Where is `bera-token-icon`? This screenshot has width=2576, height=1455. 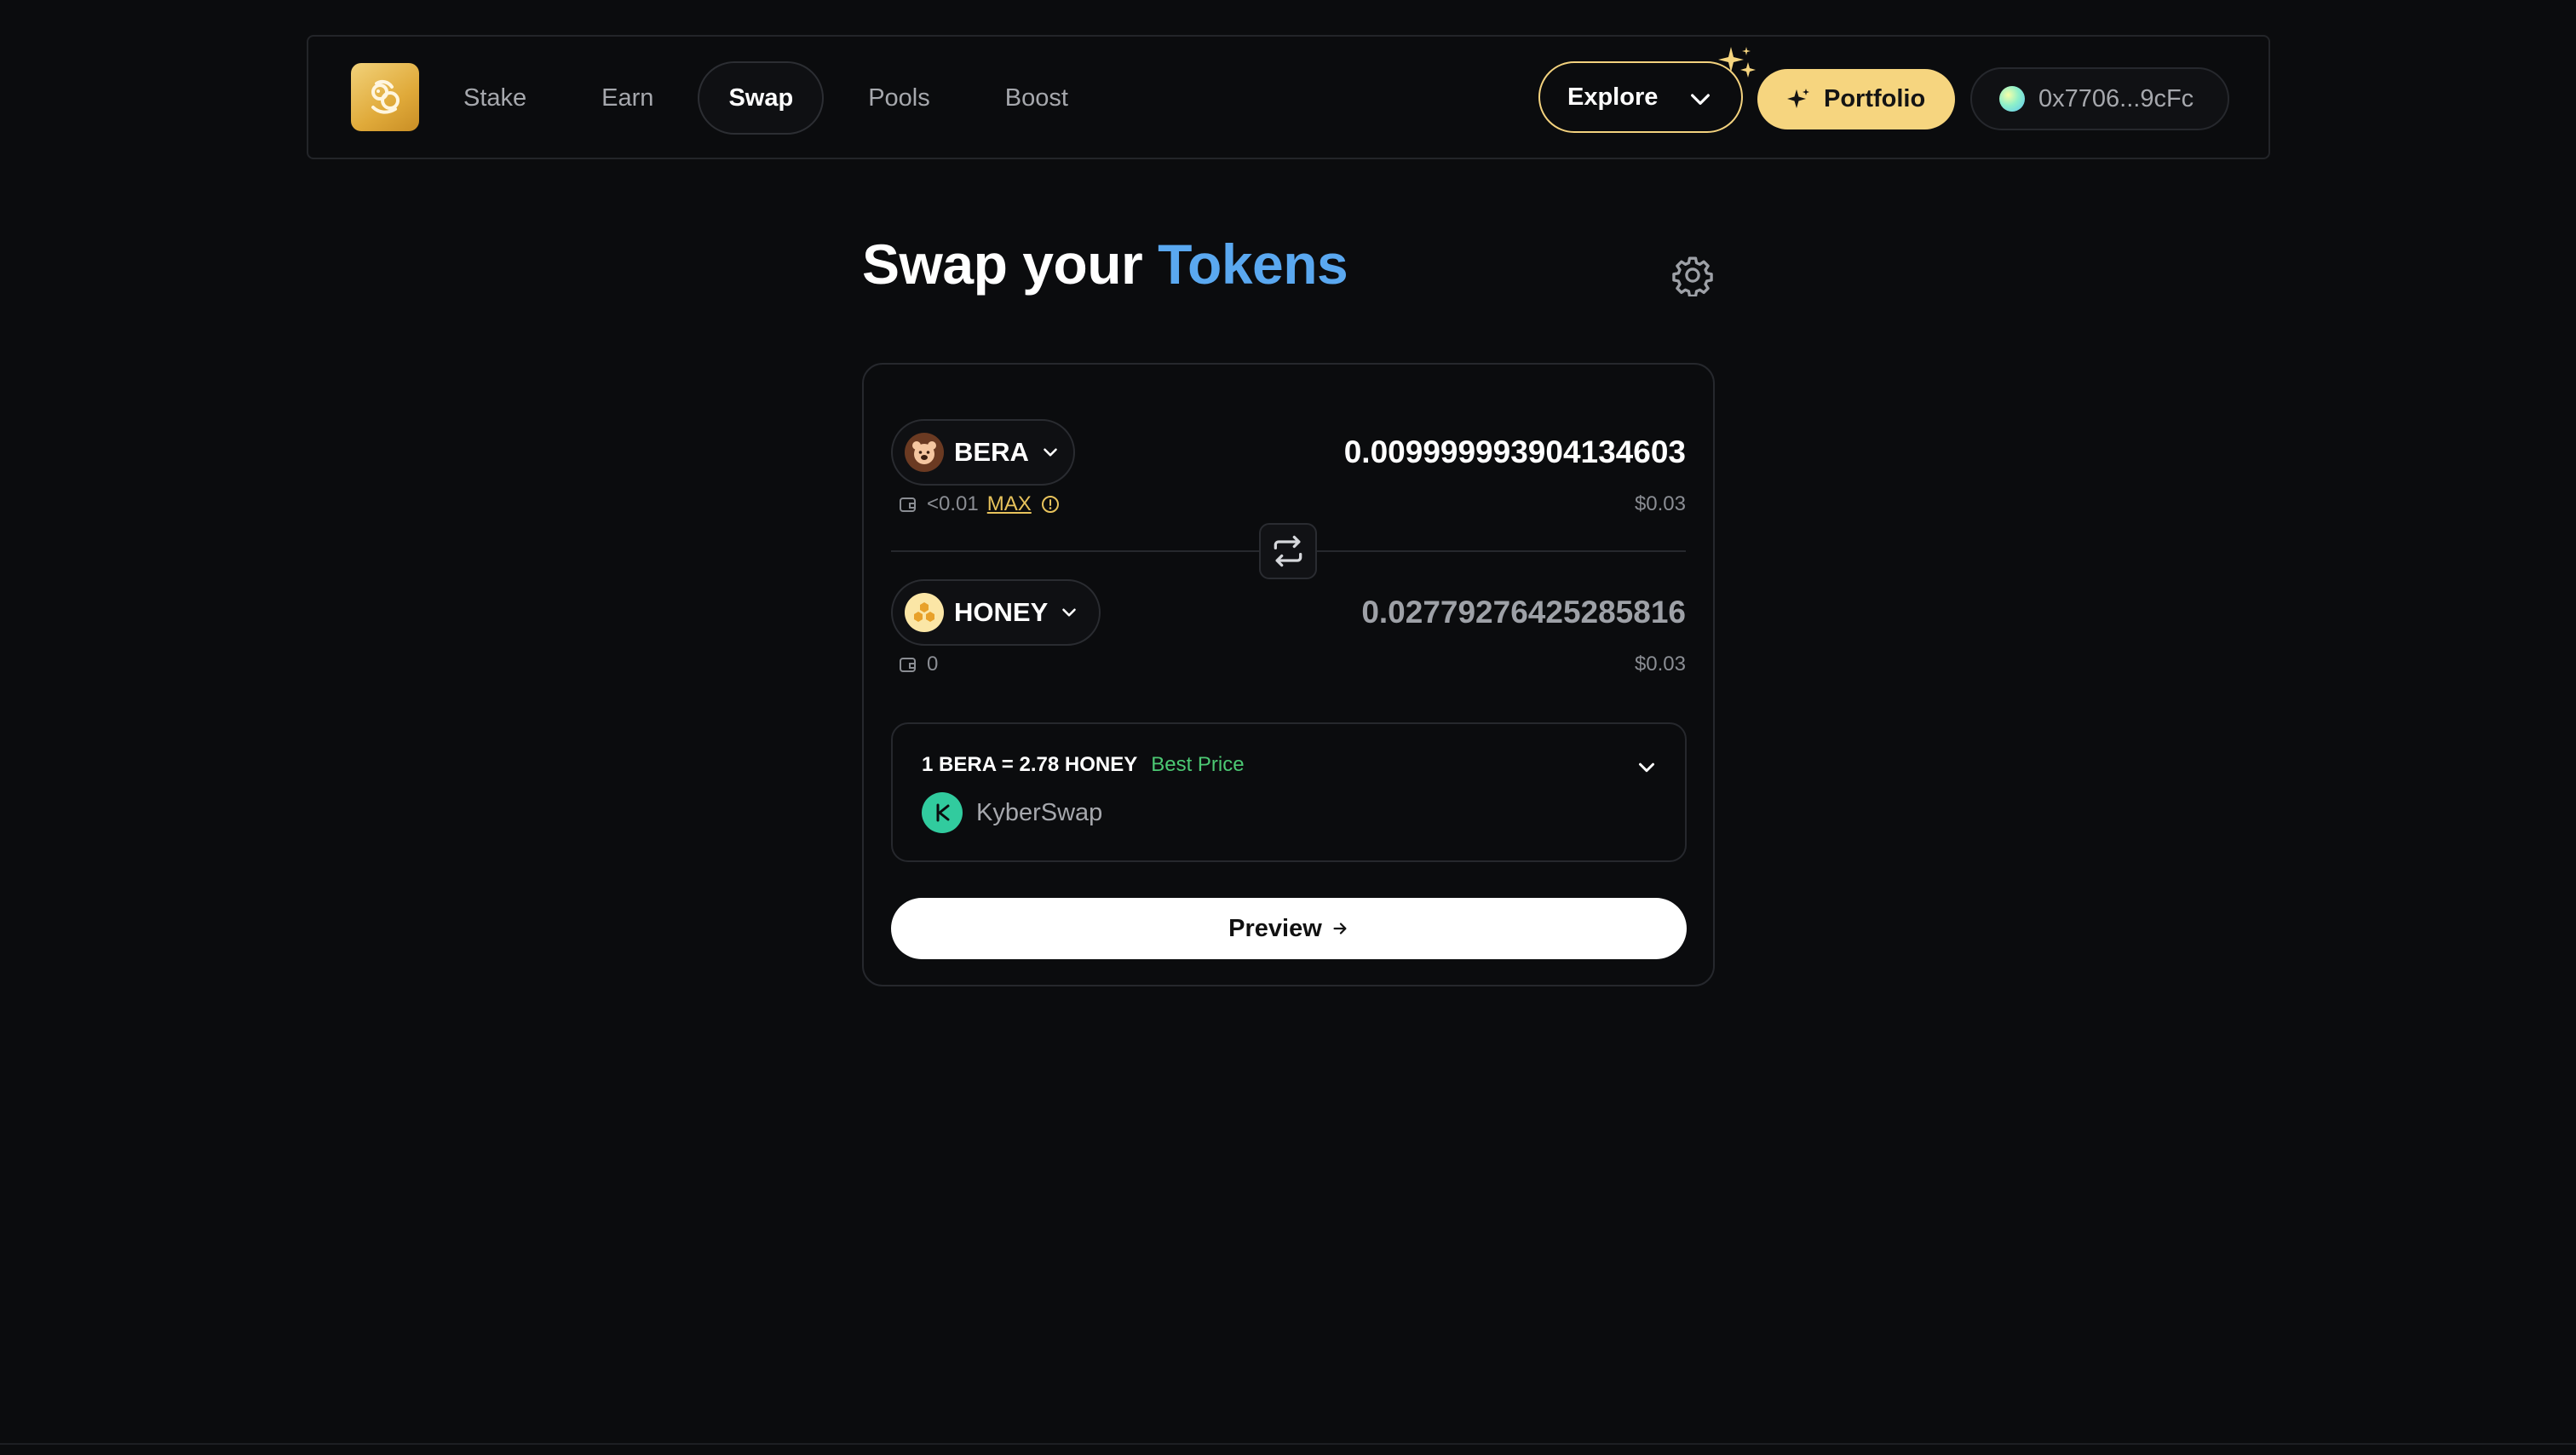
bera-token-icon is located at coordinates (925, 452).